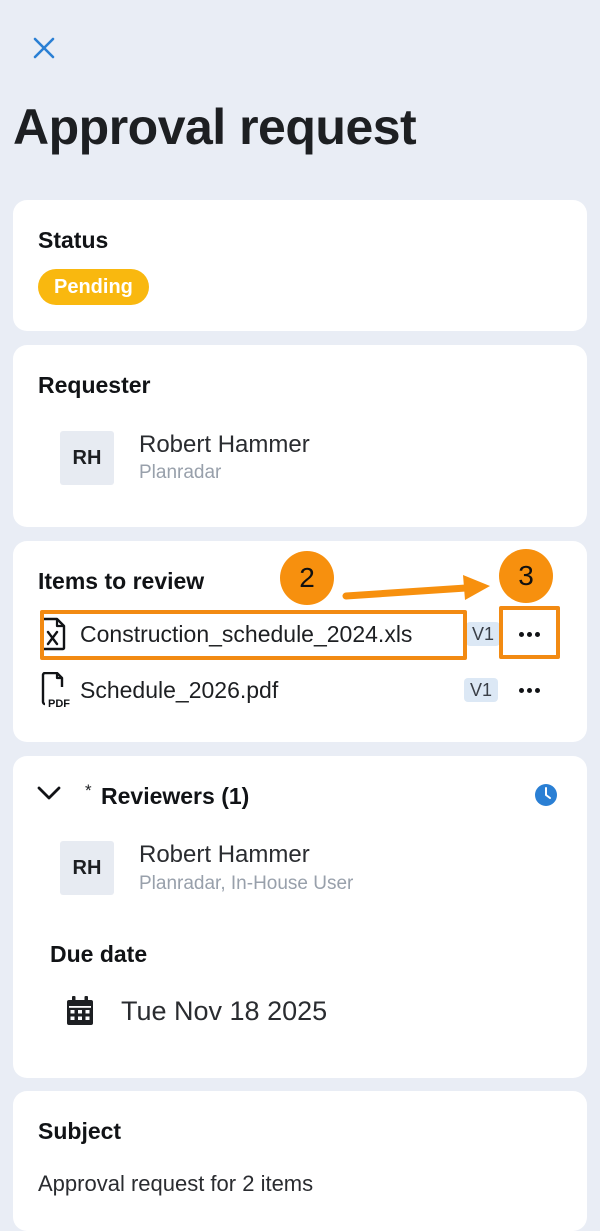  What do you see at coordinates (246, 634) in the screenshot?
I see `file-name: Construction_schedule_2024.xls` at bounding box center [246, 634].